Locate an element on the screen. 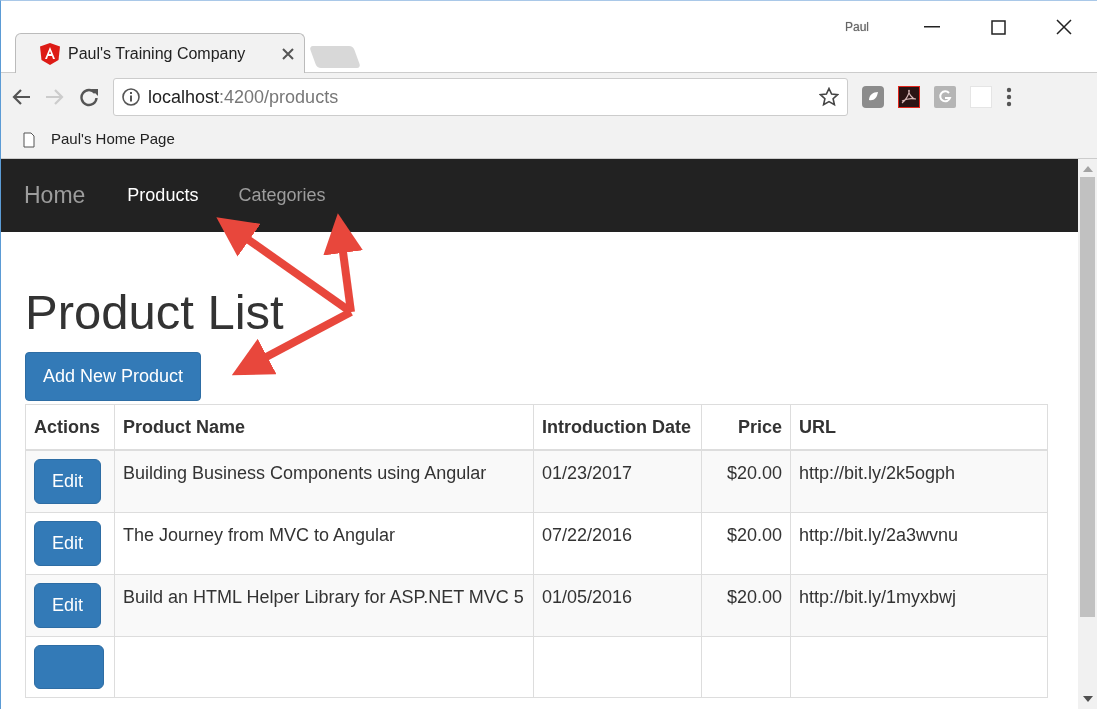  add-product-button: Add New Product is located at coordinates (113, 376).